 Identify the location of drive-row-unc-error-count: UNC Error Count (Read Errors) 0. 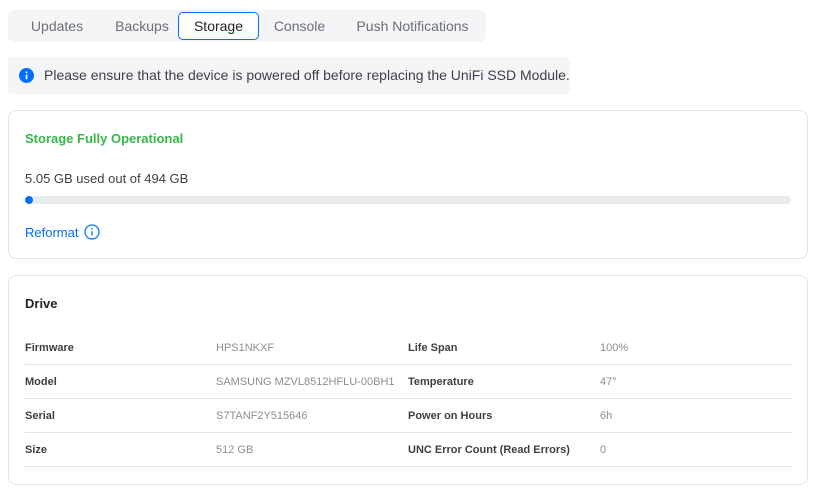
(600, 450).